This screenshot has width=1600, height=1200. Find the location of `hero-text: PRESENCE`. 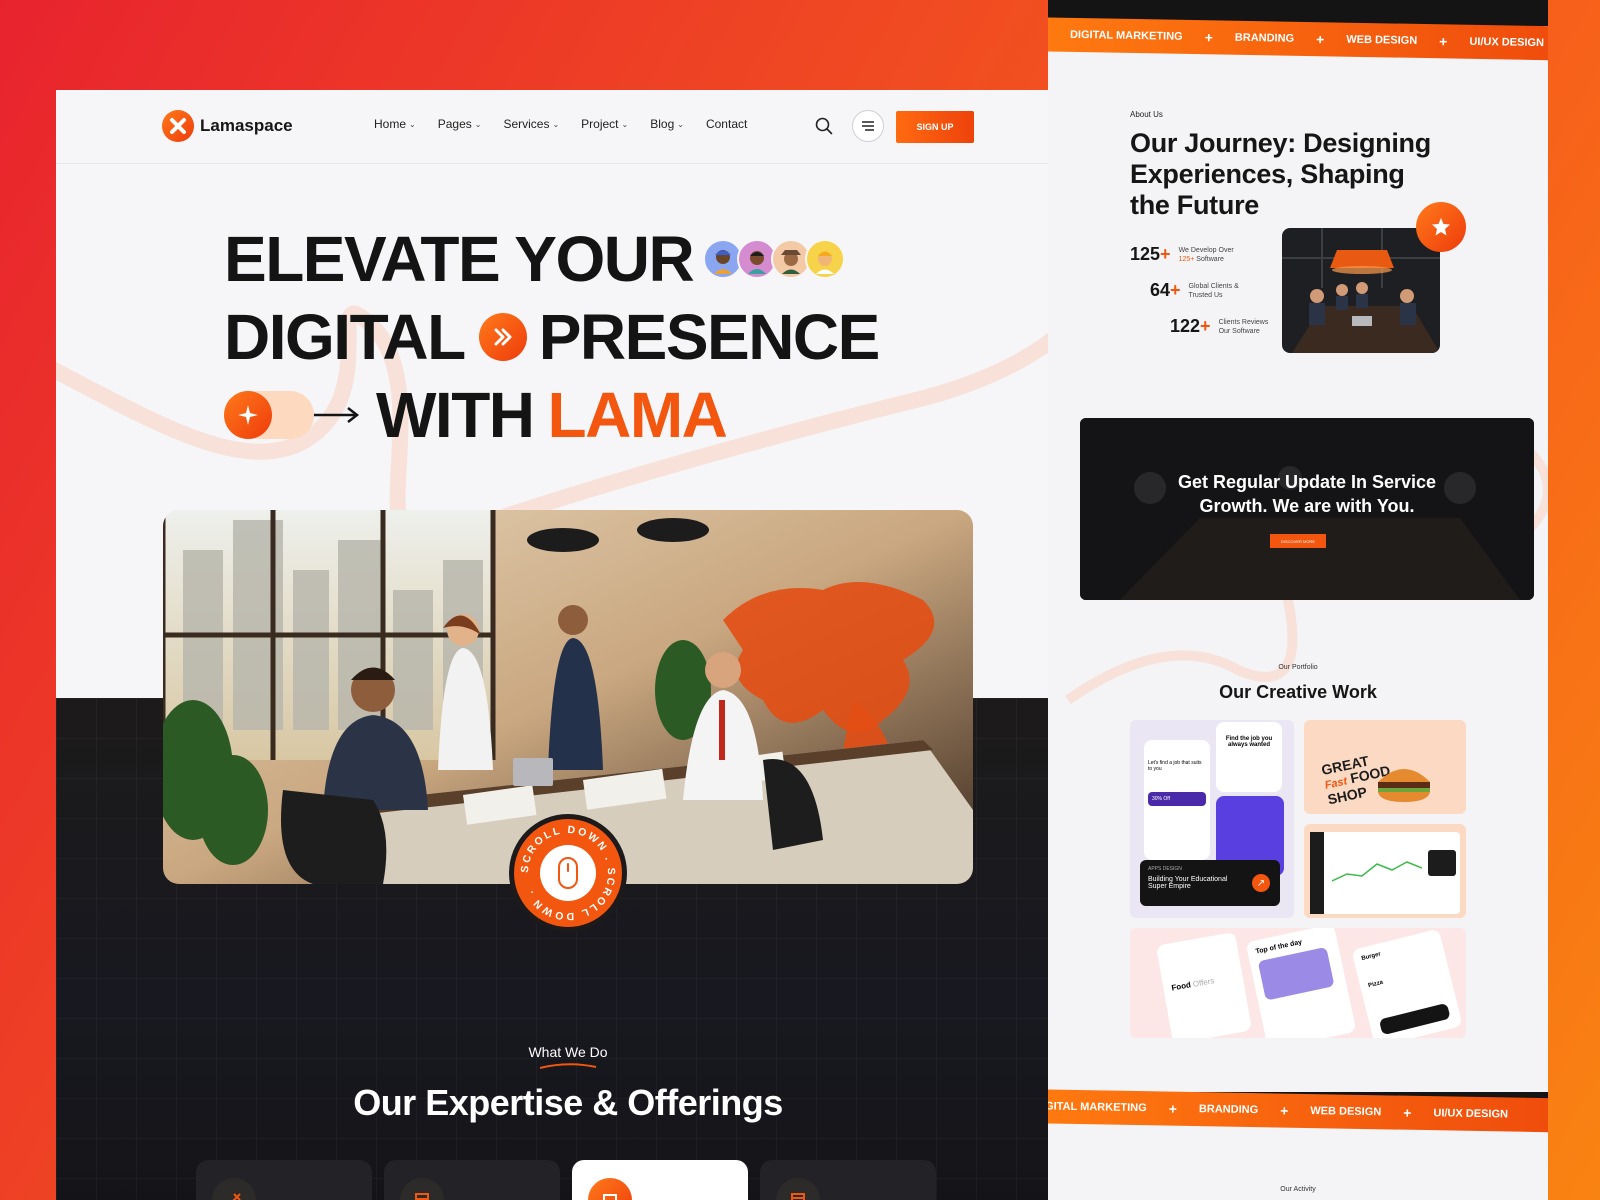

hero-text: PRESENCE is located at coordinates (709, 337).